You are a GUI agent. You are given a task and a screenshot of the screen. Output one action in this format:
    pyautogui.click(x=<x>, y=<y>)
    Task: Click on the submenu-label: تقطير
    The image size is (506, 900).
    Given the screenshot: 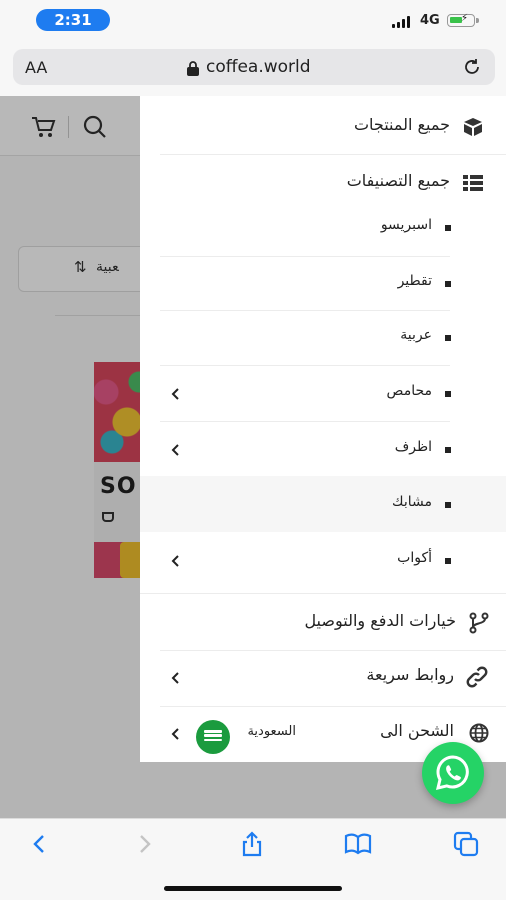 What is the action you would take?
    pyautogui.click(x=414, y=281)
    